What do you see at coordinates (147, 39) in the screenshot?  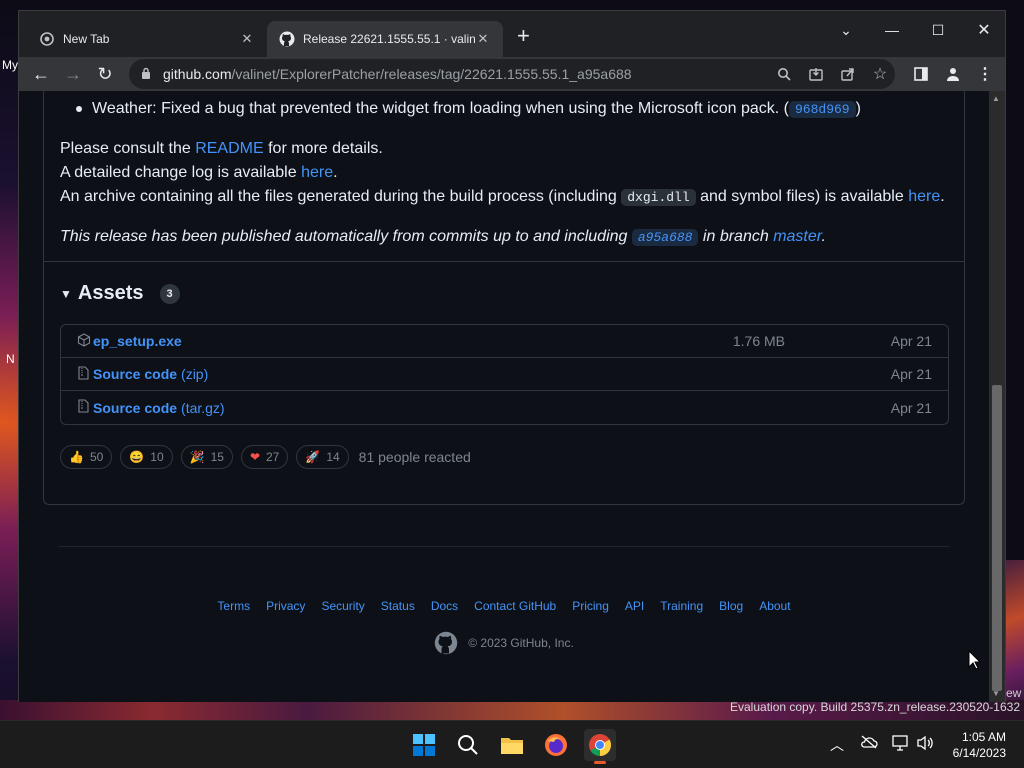 I see `tab-new-tab: New Tab ✕` at bounding box center [147, 39].